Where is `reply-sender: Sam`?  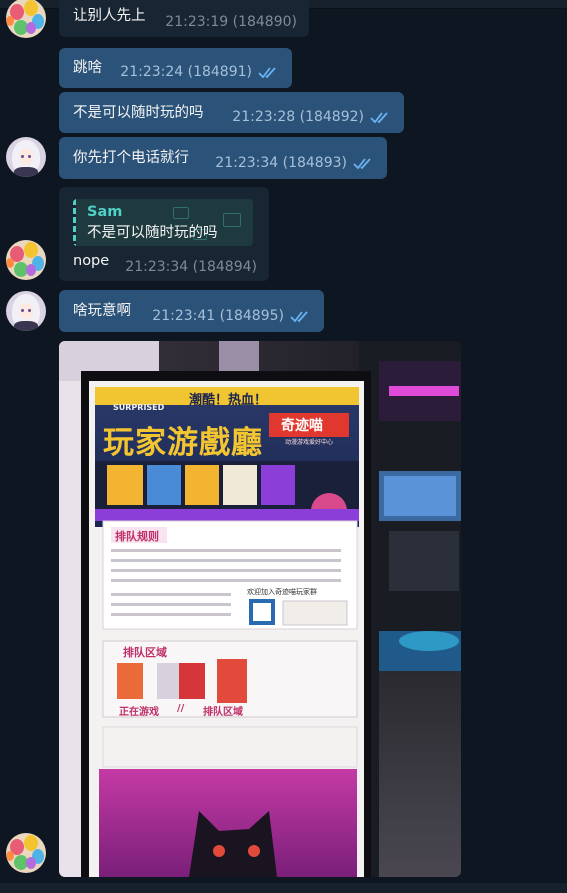 reply-sender: Sam is located at coordinates (105, 212).